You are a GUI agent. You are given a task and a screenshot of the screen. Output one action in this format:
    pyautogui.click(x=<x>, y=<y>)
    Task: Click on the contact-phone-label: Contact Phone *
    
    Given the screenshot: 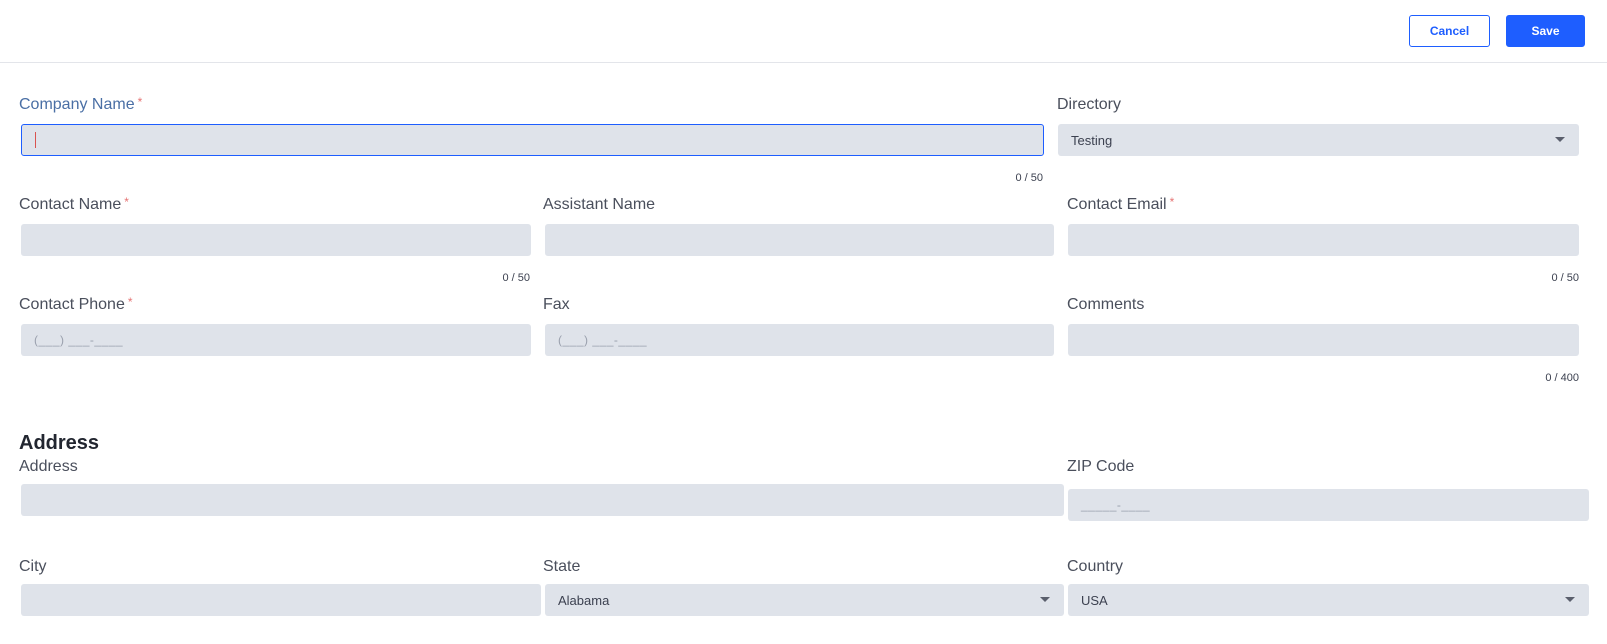 What is the action you would take?
    pyautogui.click(x=76, y=304)
    